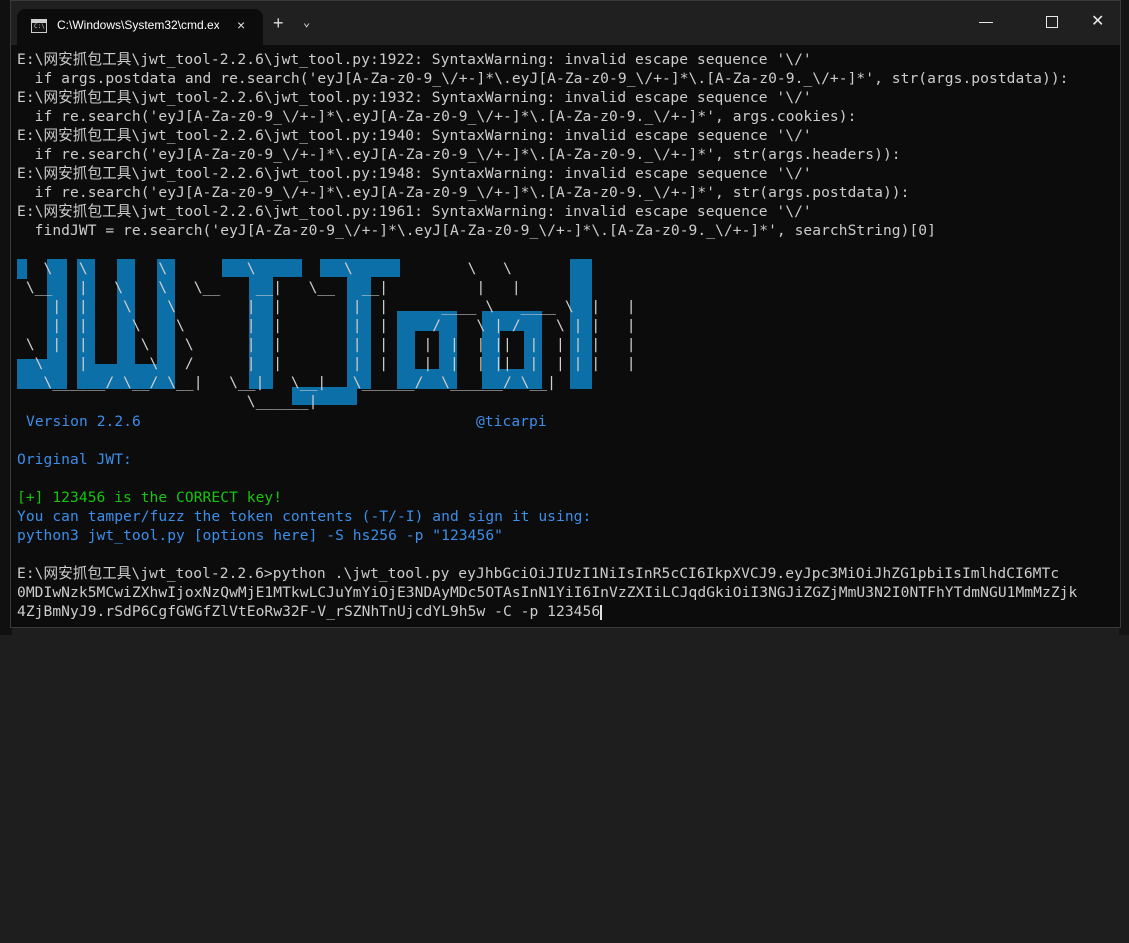 This screenshot has height=943, width=1129. What do you see at coordinates (39, 26) in the screenshot?
I see `cmd-icon: C:\` at bounding box center [39, 26].